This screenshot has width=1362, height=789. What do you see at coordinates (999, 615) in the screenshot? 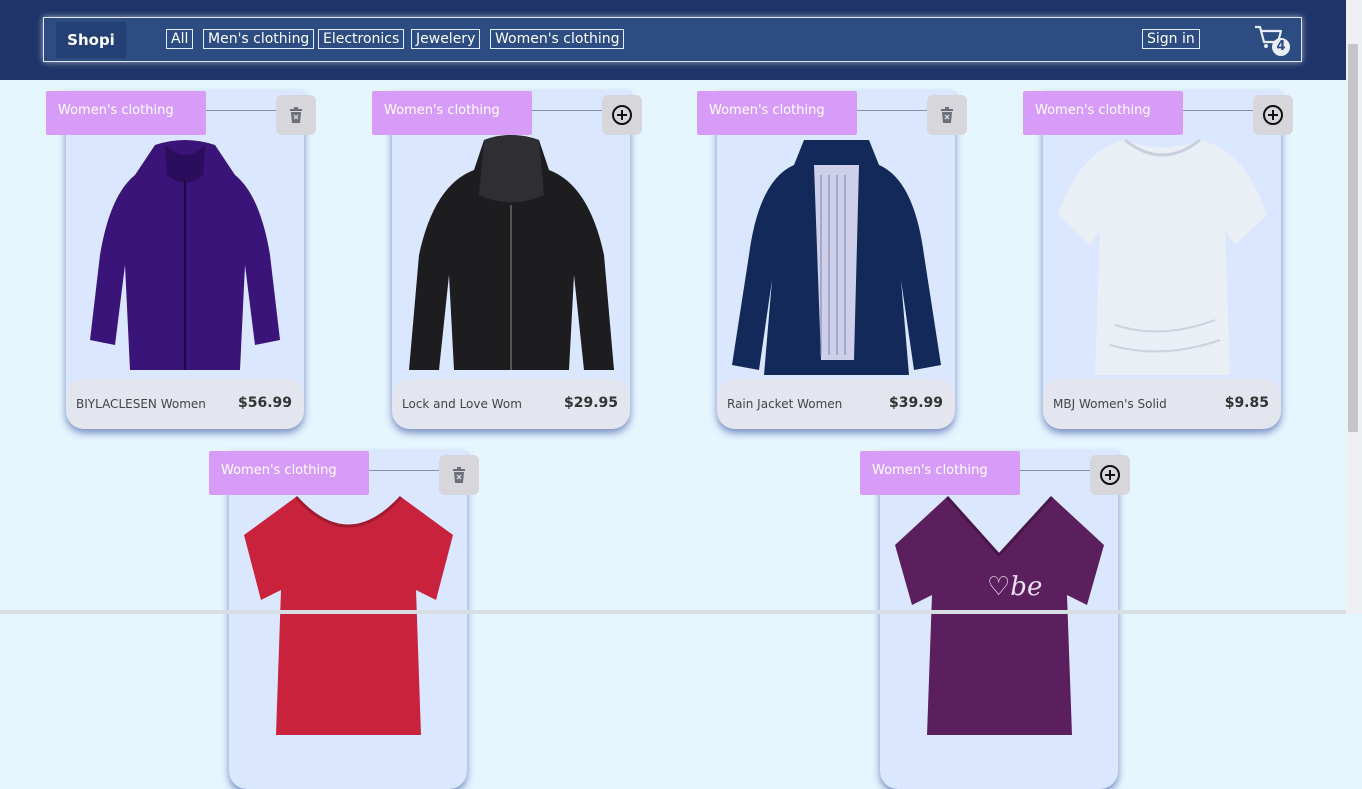
I see `product-image: ♡be` at bounding box center [999, 615].